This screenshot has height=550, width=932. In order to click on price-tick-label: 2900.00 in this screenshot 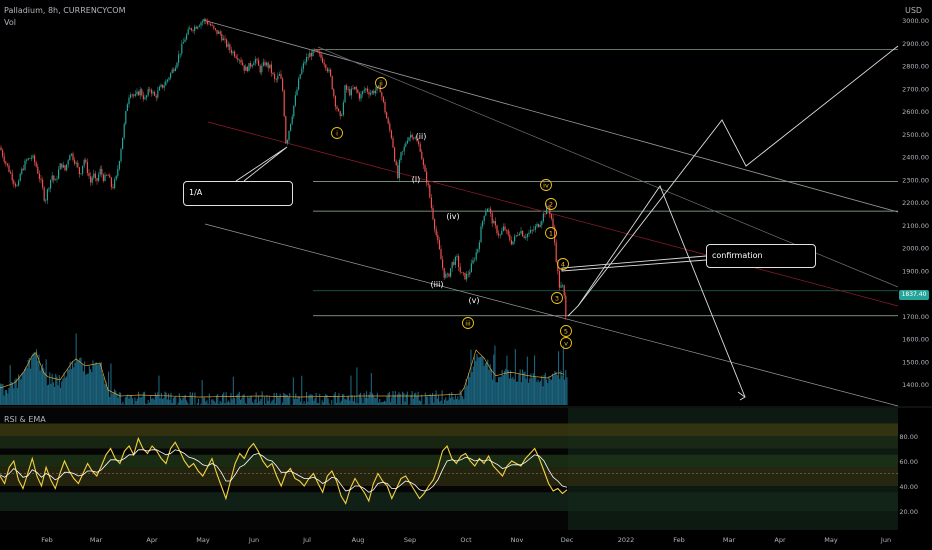, I will do `click(915, 44)`.